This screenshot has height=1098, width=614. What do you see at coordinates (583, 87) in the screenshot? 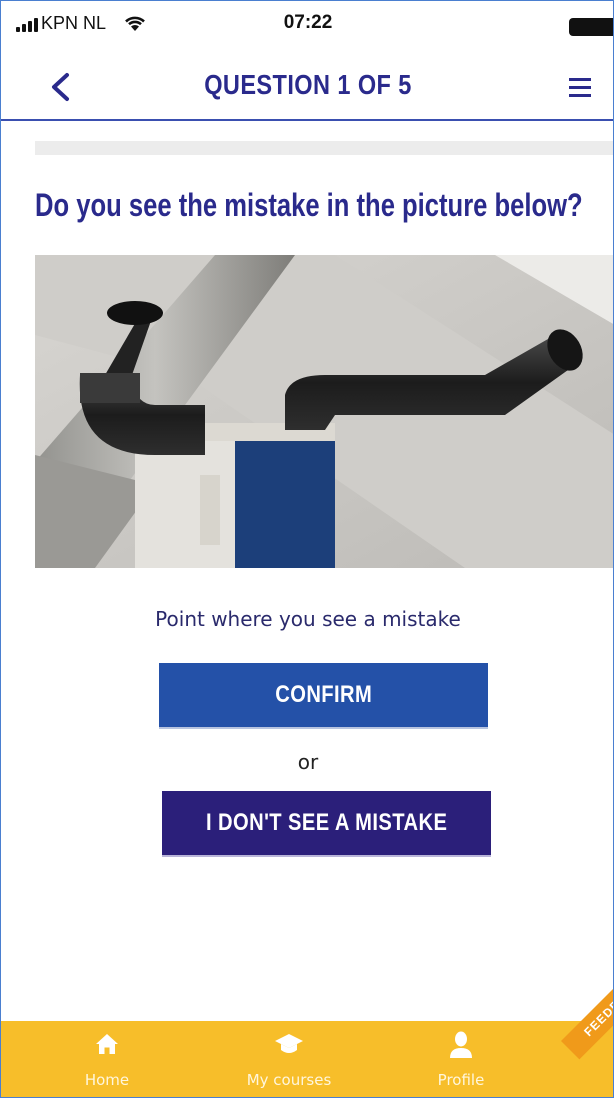
I see `hamburger-menu-icon` at bounding box center [583, 87].